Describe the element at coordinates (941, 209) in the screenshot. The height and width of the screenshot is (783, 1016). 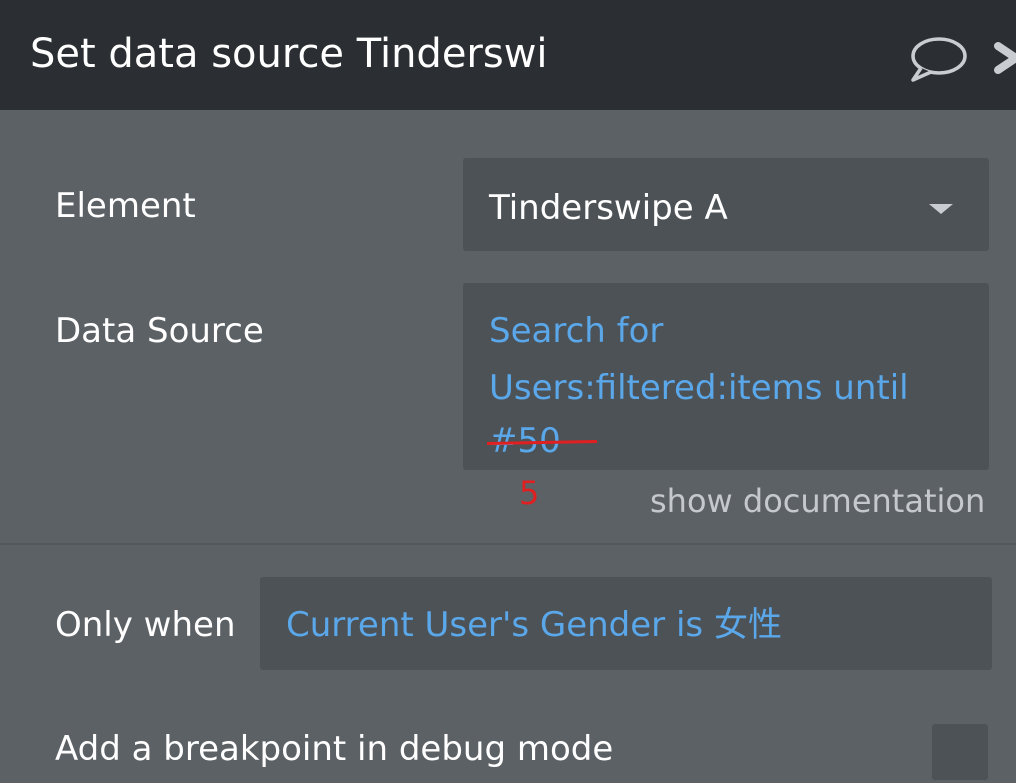
I see `chevron-down-icon` at that location.